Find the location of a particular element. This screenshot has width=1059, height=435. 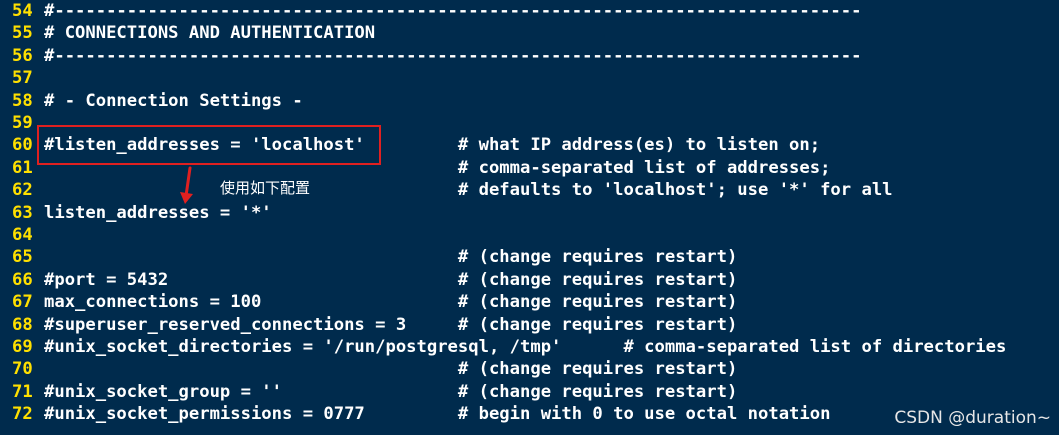

editor-line: 55 # CONNECTIONS AND AUTHENTICATION is located at coordinates (193, 33).